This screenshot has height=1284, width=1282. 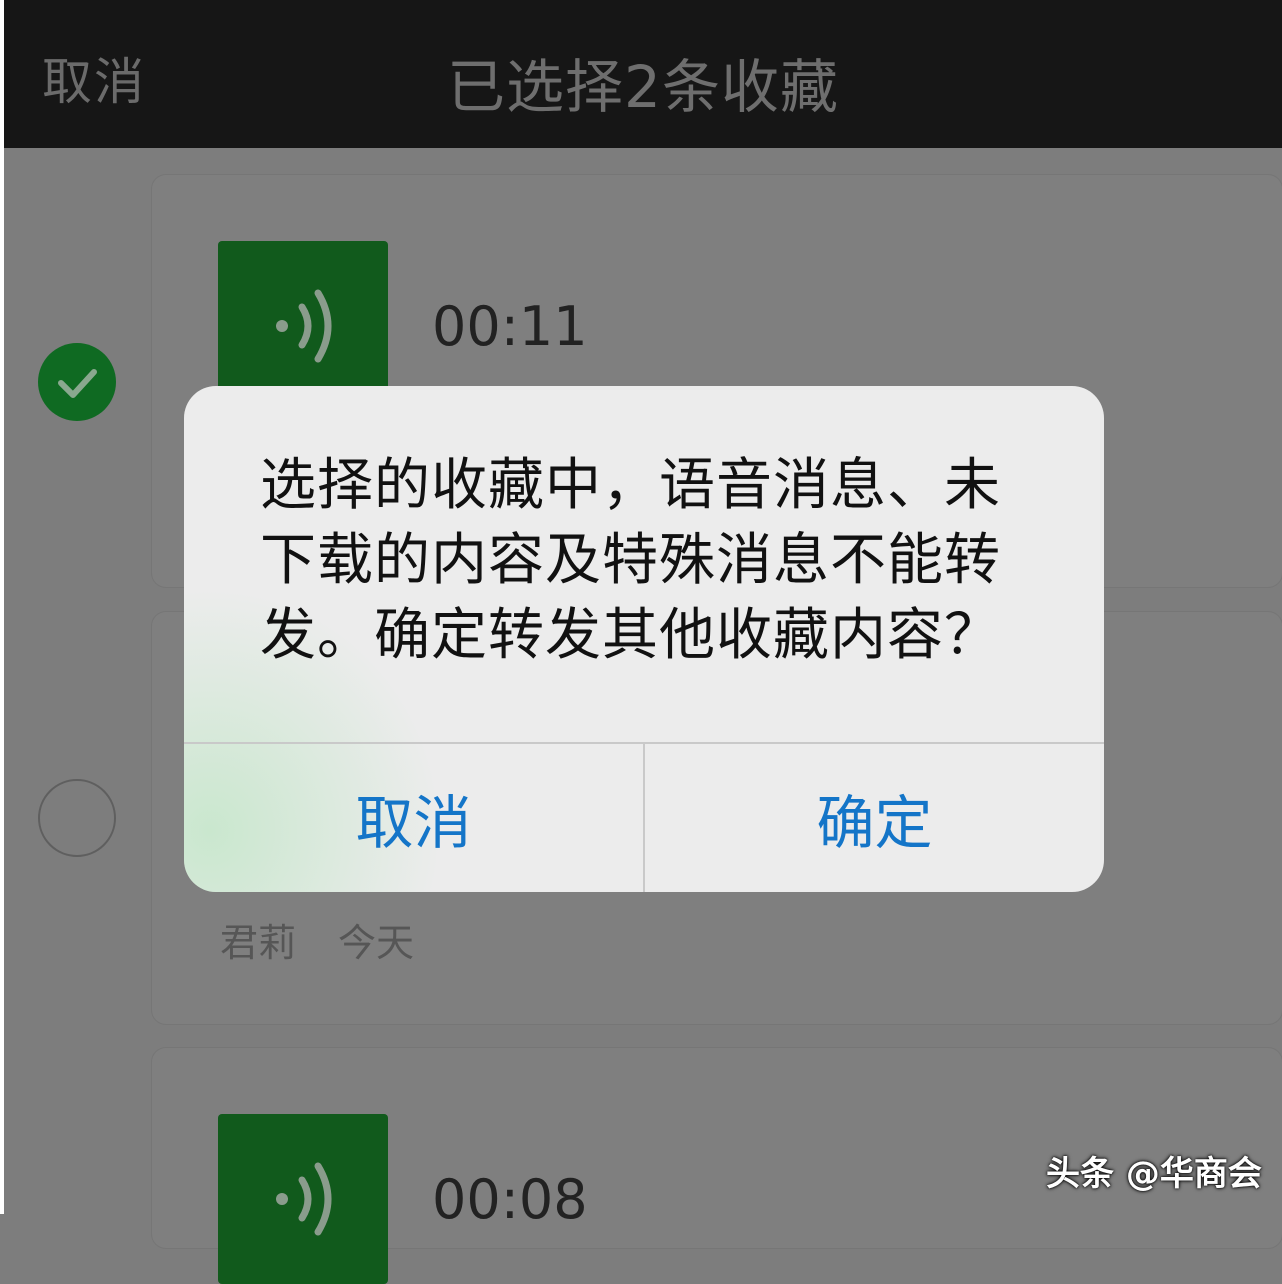 What do you see at coordinates (630, 560) in the screenshot?
I see `dialog-message: 选择的收藏中，语音消息、未下载的内容及特殊消息不能转发。确定转发其他收藏内容？` at bounding box center [630, 560].